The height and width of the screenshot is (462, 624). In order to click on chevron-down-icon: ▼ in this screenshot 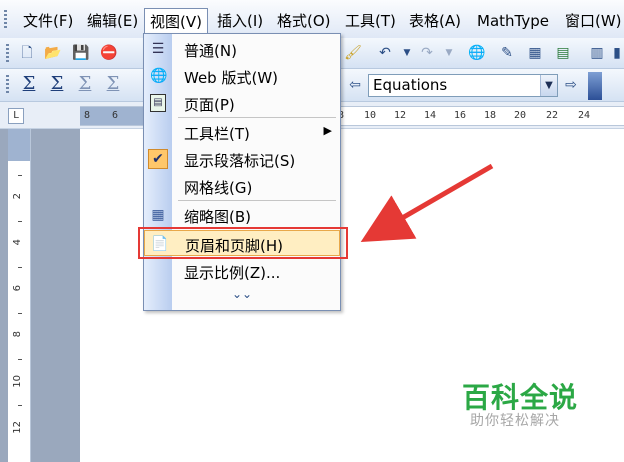, I will do `click(548, 85)`.